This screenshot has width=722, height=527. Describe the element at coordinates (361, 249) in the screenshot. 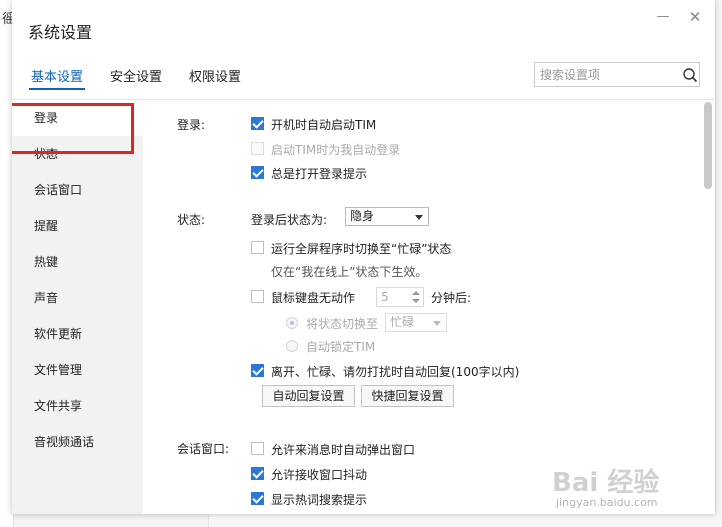

I see `fullscreen-busy-label: 运行全屏程序时切换至“忙碌”状态` at that location.